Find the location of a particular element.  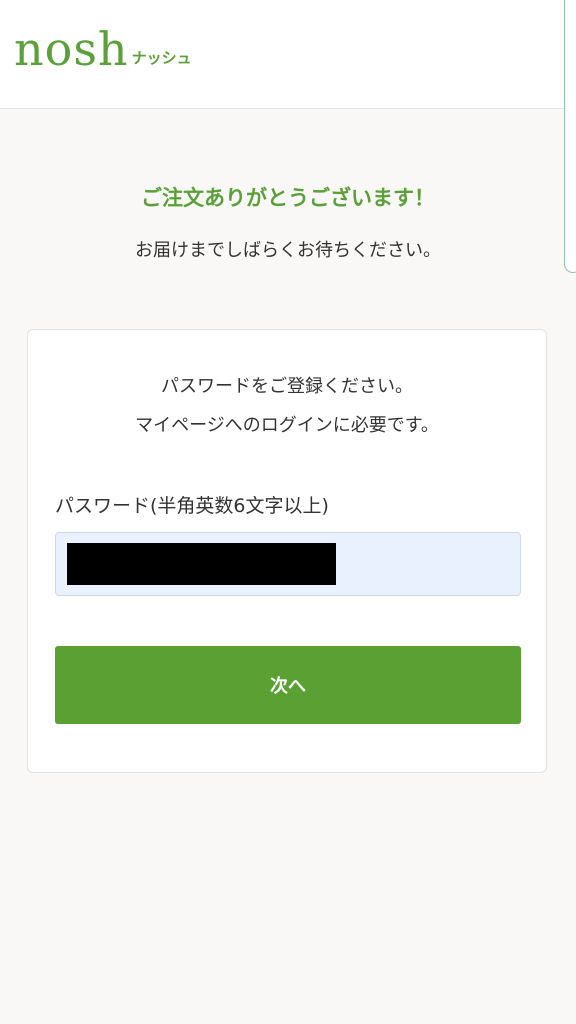

logo-text: nosh is located at coordinates (71, 49).